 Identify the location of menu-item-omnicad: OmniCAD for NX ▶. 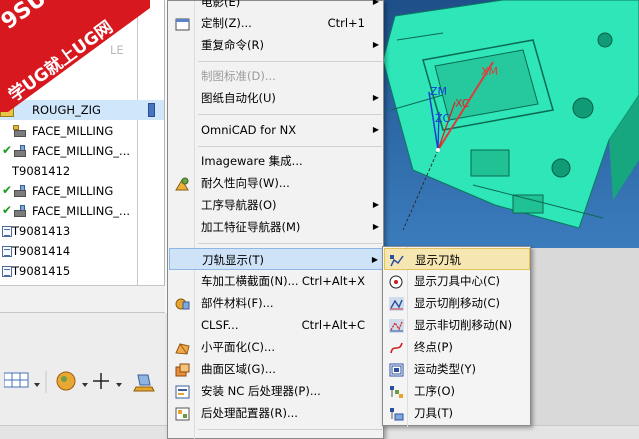
(276, 130).